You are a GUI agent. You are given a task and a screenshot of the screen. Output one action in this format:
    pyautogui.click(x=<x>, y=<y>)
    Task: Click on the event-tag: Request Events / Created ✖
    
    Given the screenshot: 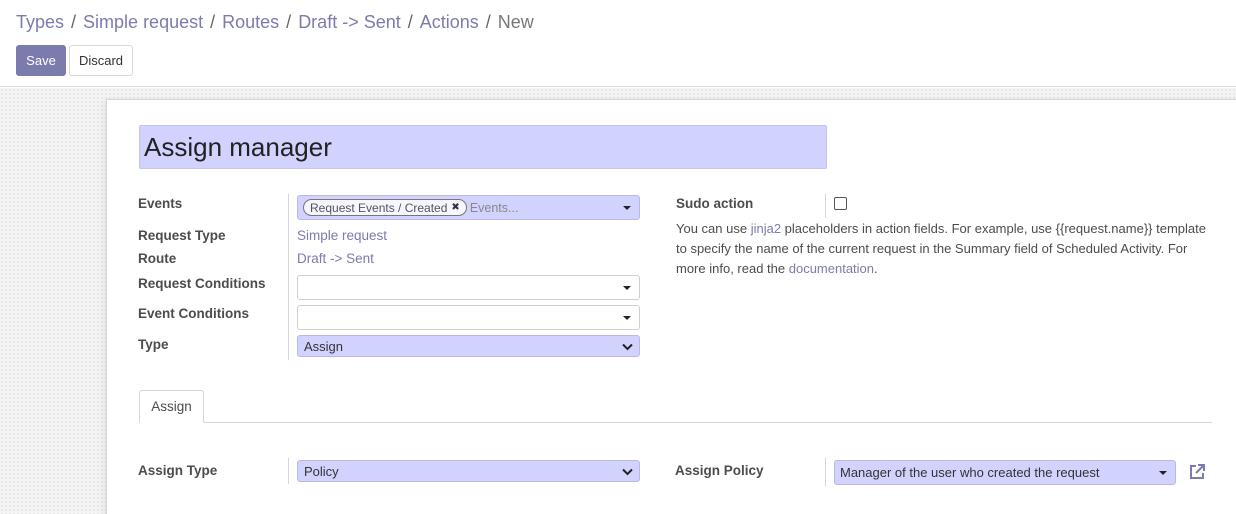 What is the action you would take?
    pyautogui.click(x=385, y=207)
    